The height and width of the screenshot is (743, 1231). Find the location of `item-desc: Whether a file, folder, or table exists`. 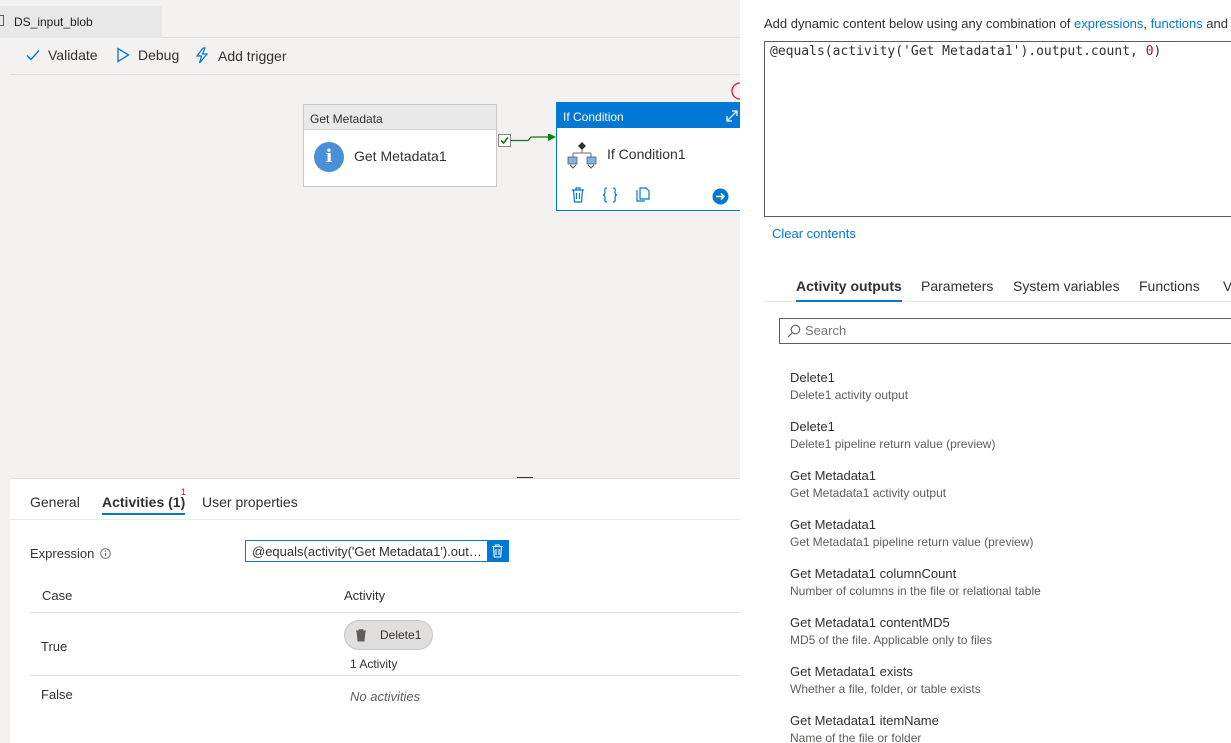

item-desc: Whether a file, folder, or table exists is located at coordinates (885, 689).